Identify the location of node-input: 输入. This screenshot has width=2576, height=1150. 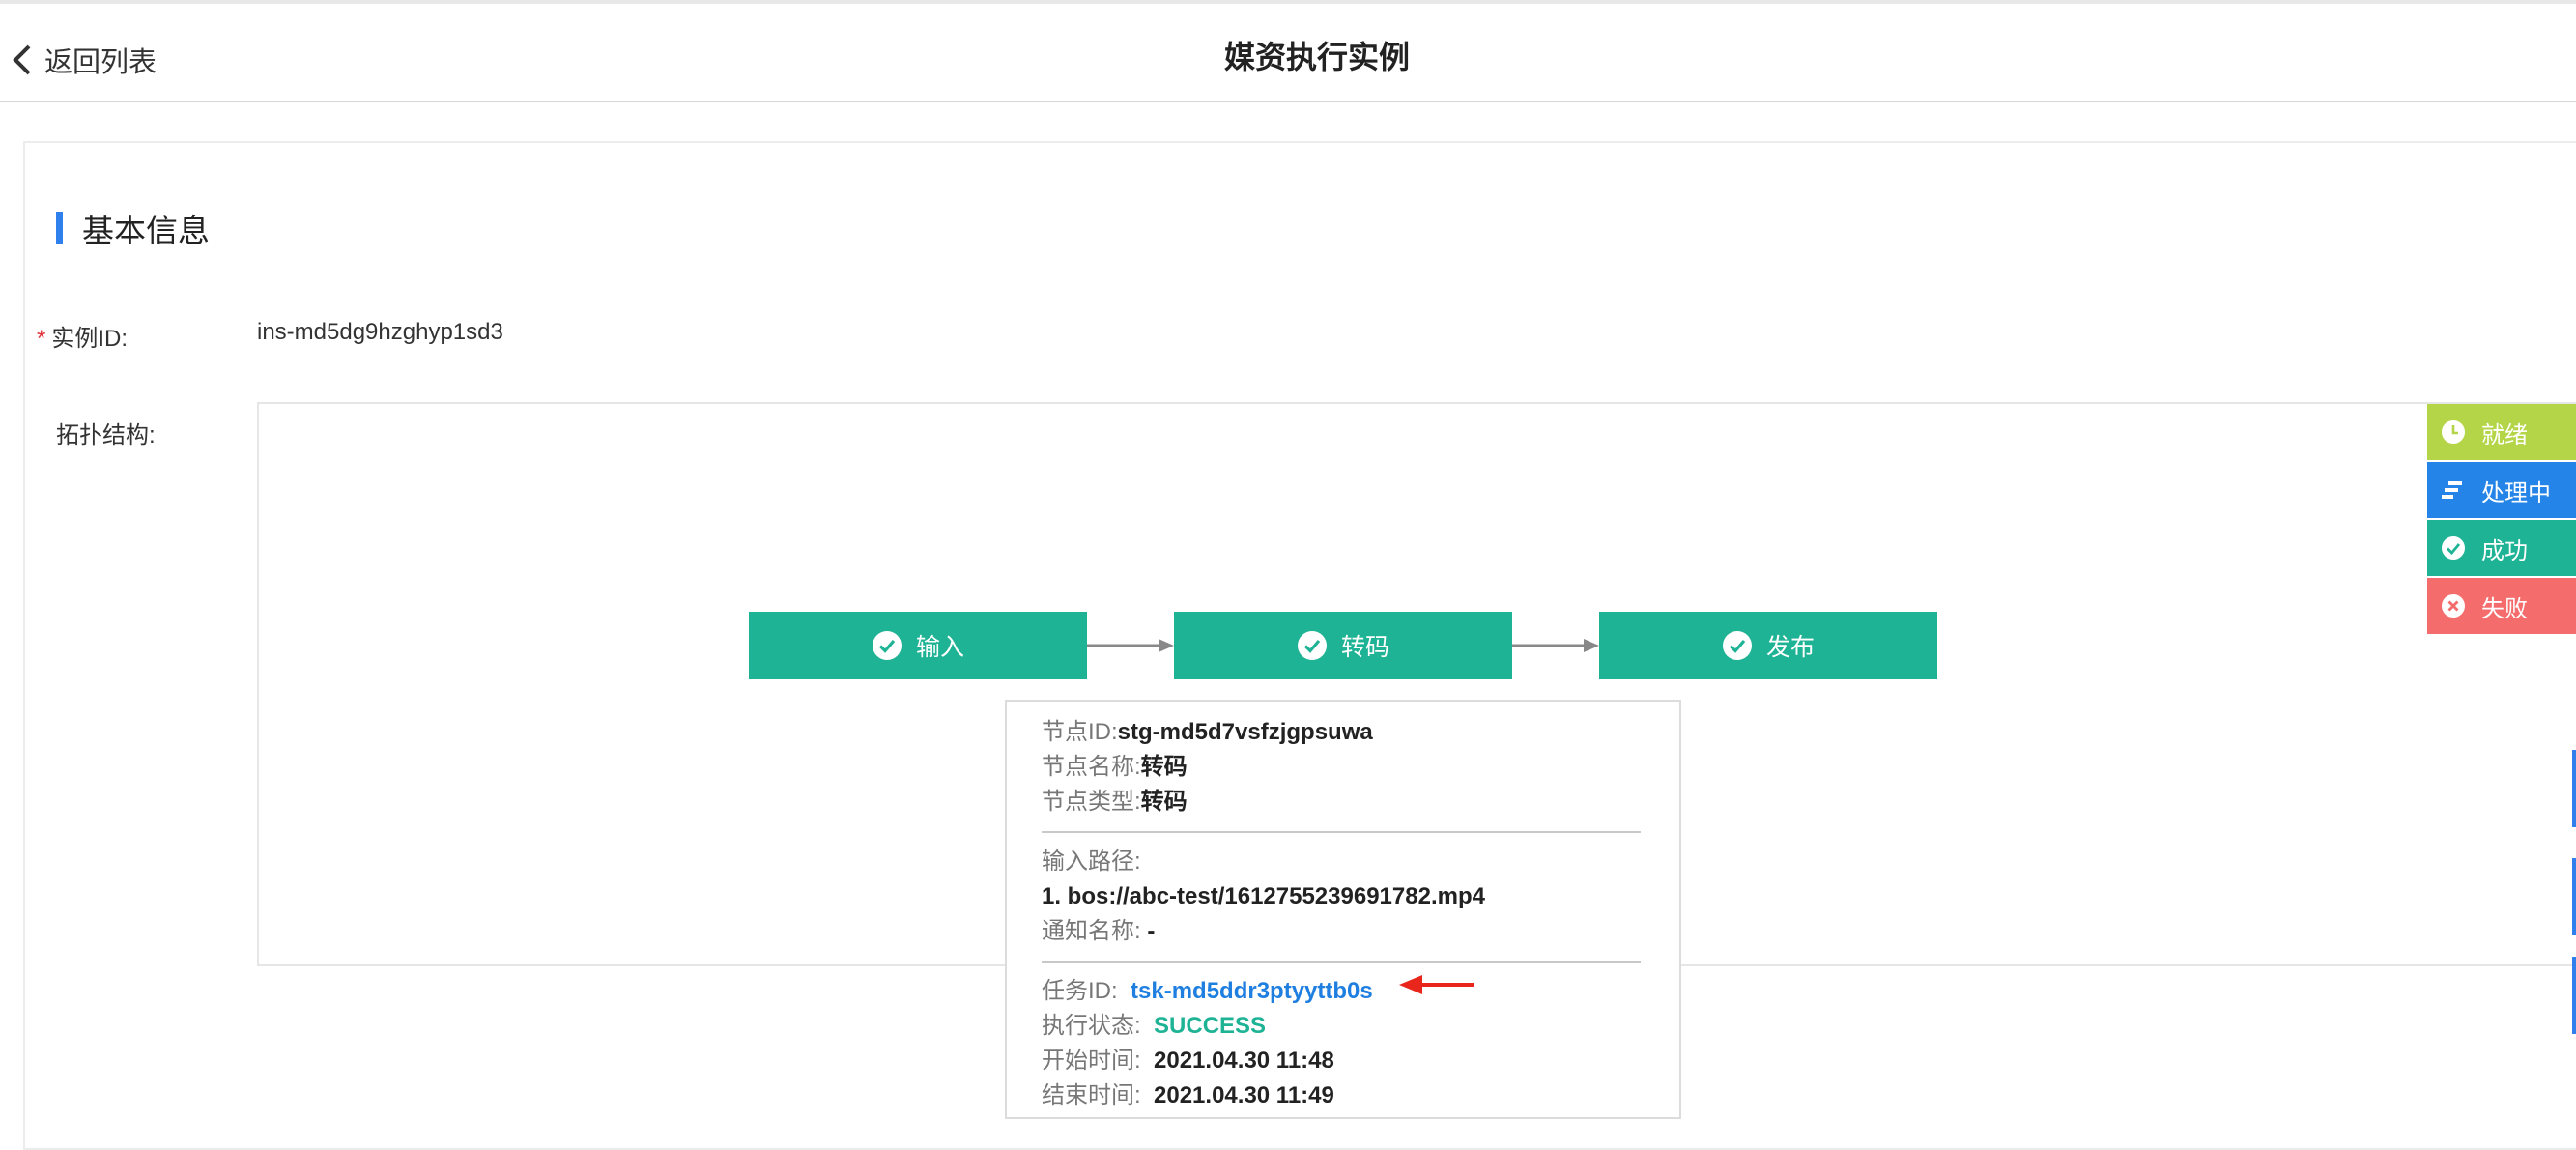
(918, 645).